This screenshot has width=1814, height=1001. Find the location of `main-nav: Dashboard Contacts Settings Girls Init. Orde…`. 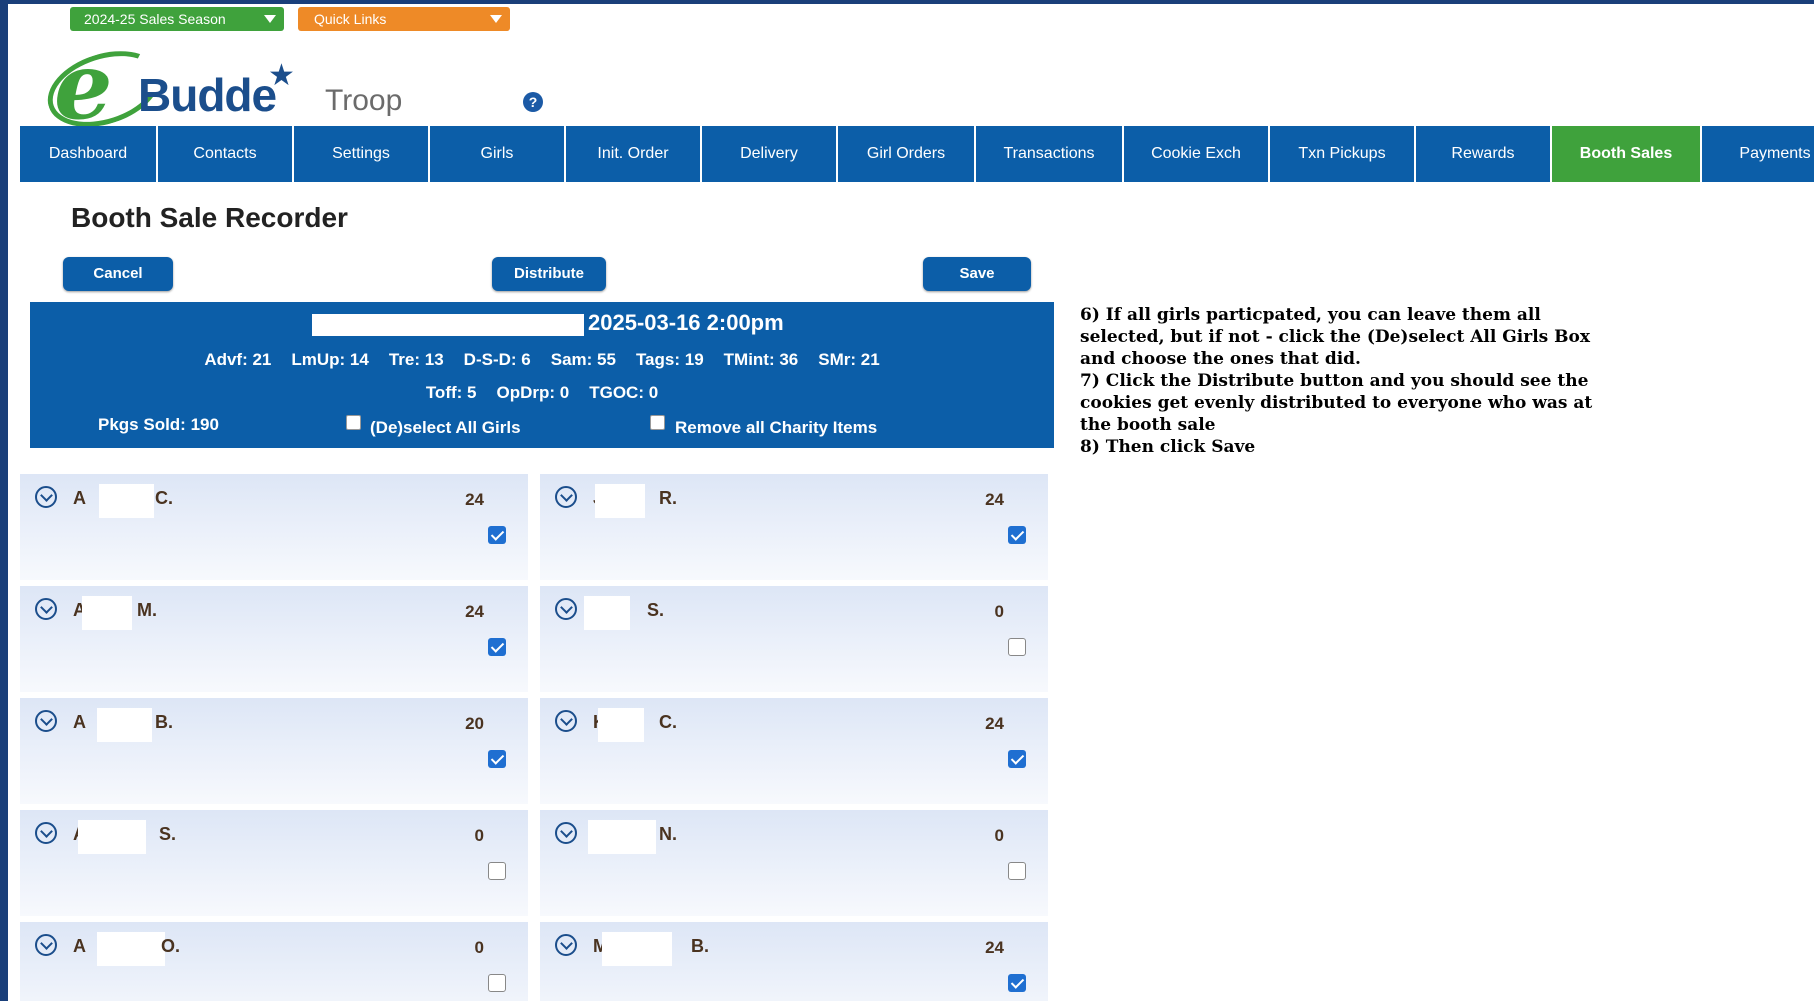

main-nav: Dashboard Contacts Settings Girls Init. Orde… is located at coordinates (917, 154).